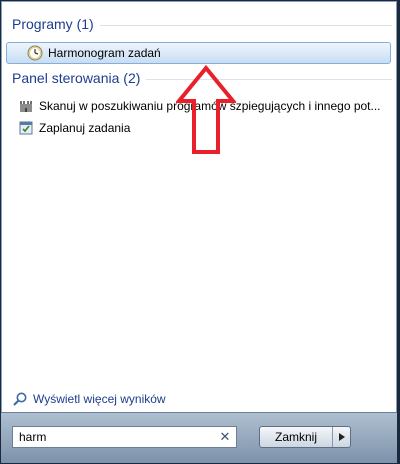  Describe the element at coordinates (206, 109) in the screenshot. I see `annotation-up-arrow` at that location.